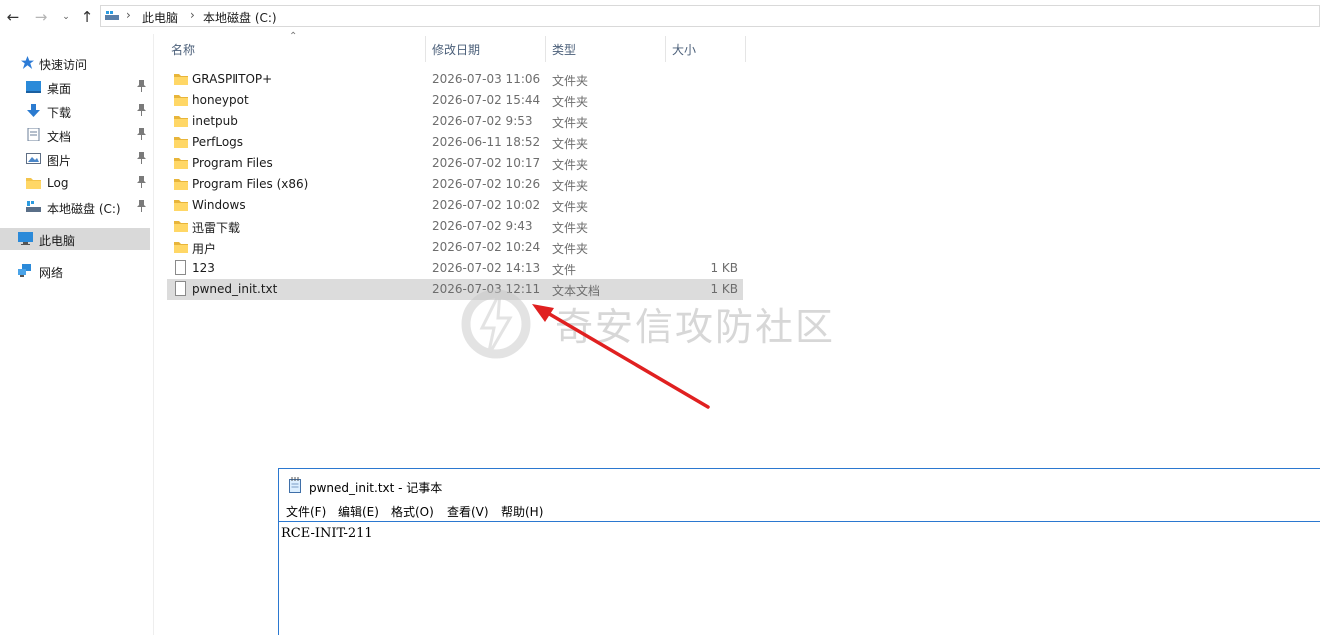  Describe the element at coordinates (183, 49) in the screenshot. I see `column-header-name: 名称` at that location.